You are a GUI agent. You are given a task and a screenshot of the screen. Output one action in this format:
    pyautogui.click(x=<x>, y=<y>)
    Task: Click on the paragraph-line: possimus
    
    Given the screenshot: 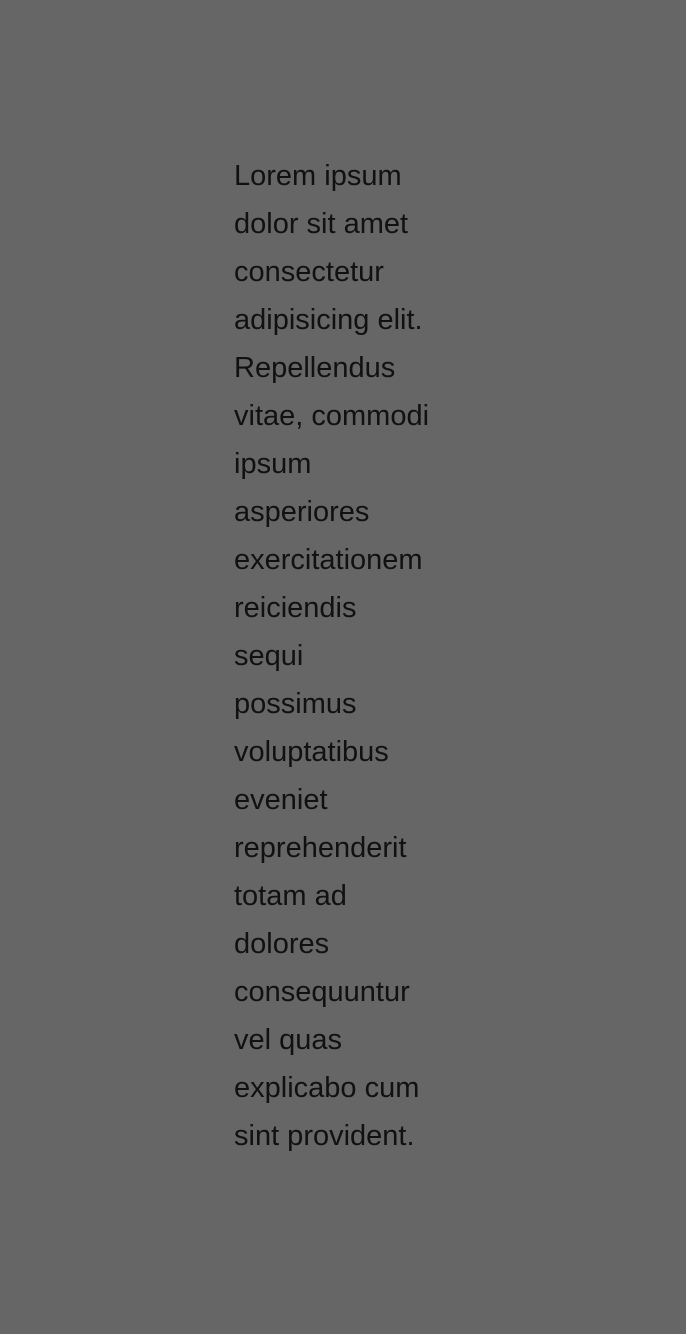 What is the action you would take?
    pyautogui.click(x=295, y=704)
    